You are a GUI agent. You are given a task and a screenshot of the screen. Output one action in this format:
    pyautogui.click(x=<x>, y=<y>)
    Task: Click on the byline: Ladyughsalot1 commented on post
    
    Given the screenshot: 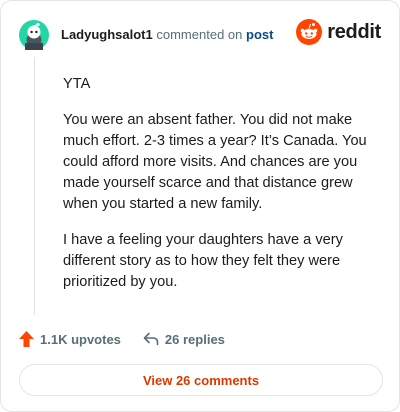 What is the action you would take?
    pyautogui.click(x=167, y=35)
    